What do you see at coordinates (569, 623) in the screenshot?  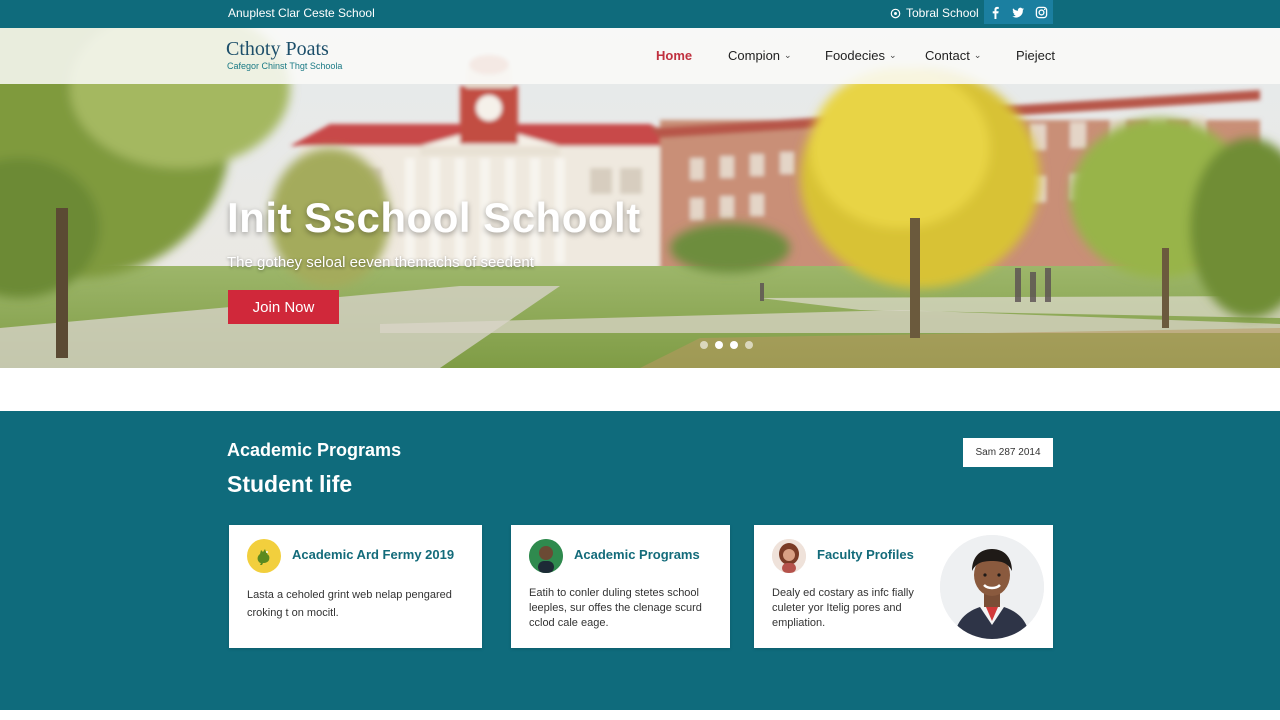 I see `card-body-line: cclod cale eage.` at bounding box center [569, 623].